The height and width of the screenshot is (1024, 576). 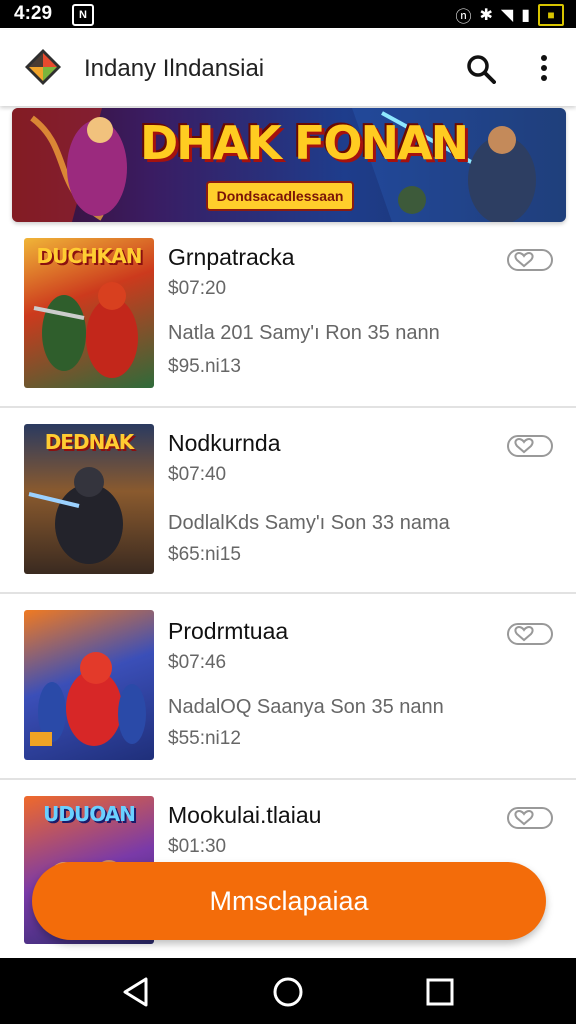 I want to click on signal-icon: ▮, so click(x=525, y=15).